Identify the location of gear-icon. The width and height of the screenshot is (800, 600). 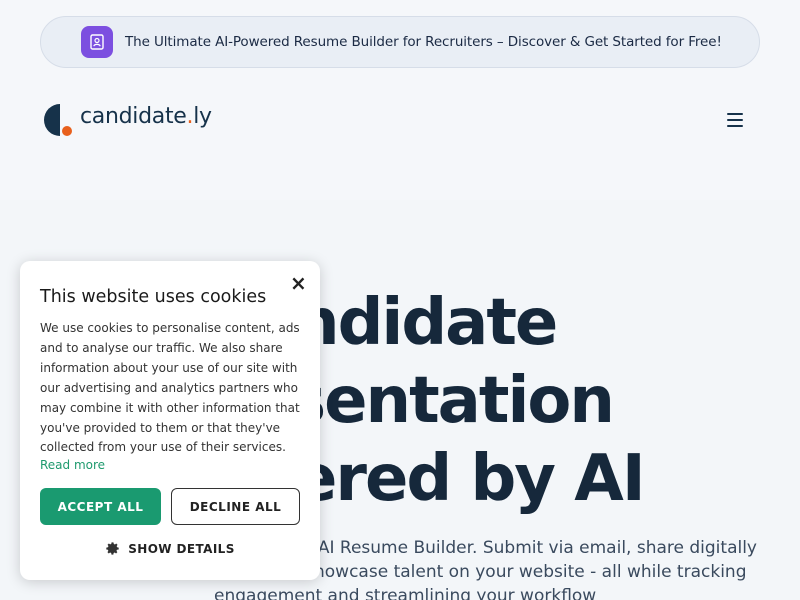
(112, 548).